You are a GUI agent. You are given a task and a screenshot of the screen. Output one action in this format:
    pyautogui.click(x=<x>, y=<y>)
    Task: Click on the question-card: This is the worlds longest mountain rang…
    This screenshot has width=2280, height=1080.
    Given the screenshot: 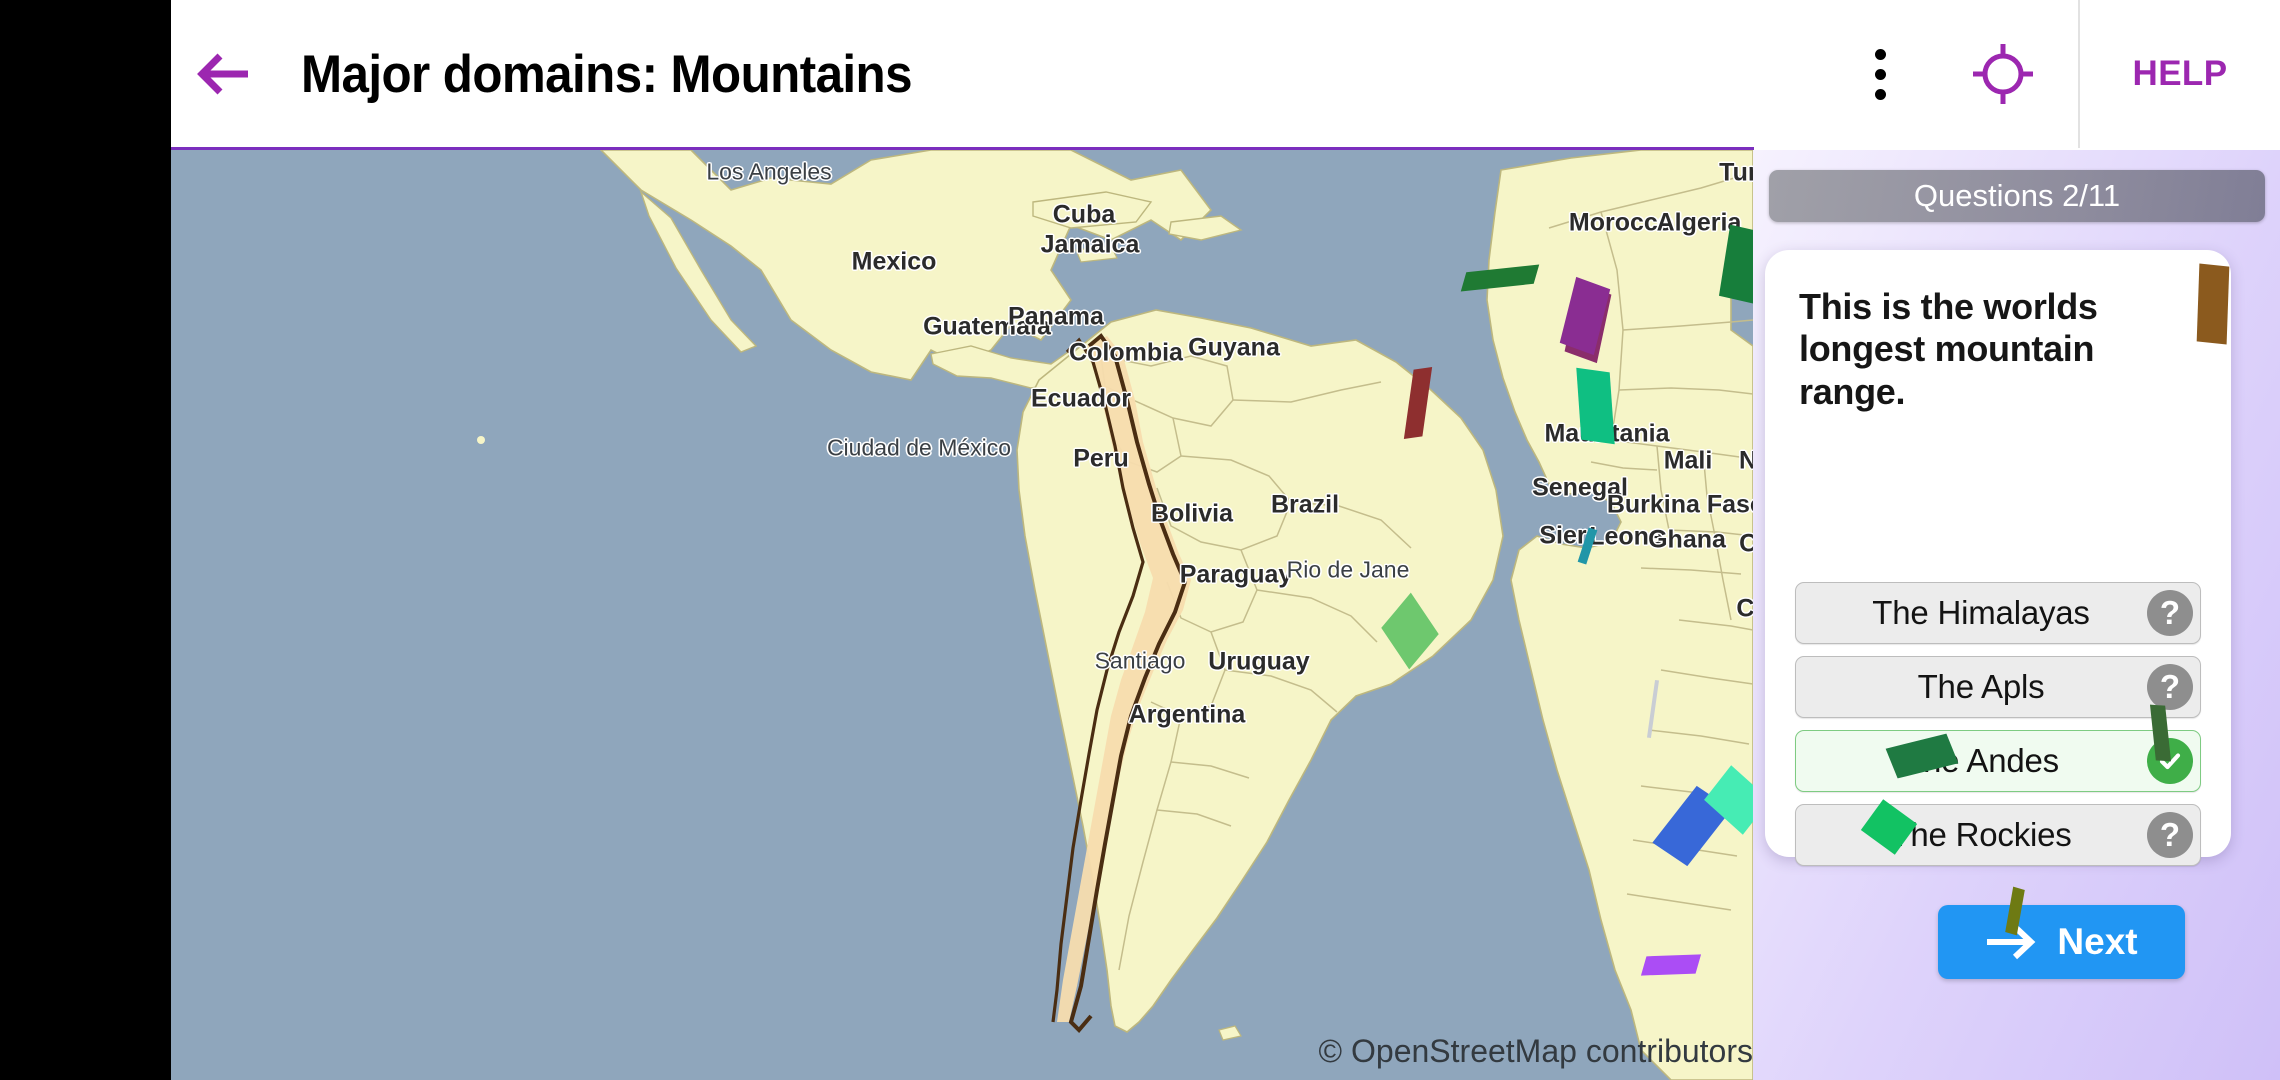 What is the action you would take?
    pyautogui.click(x=1998, y=558)
    